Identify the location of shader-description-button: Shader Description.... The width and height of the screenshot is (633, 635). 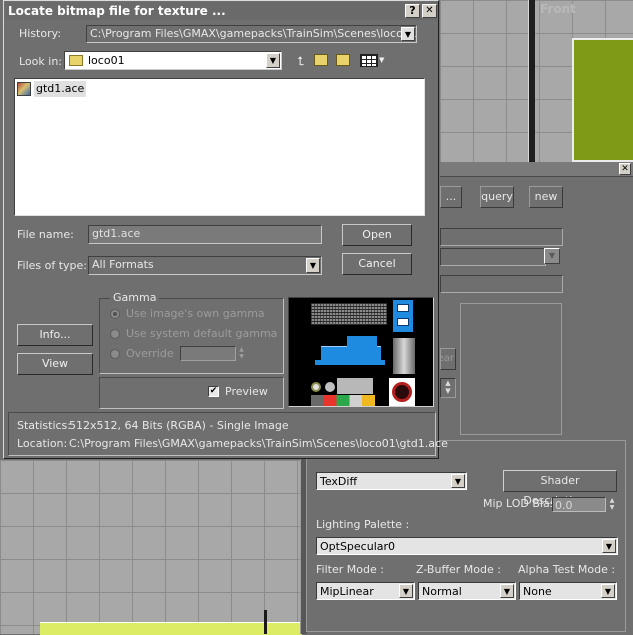
(560, 488).